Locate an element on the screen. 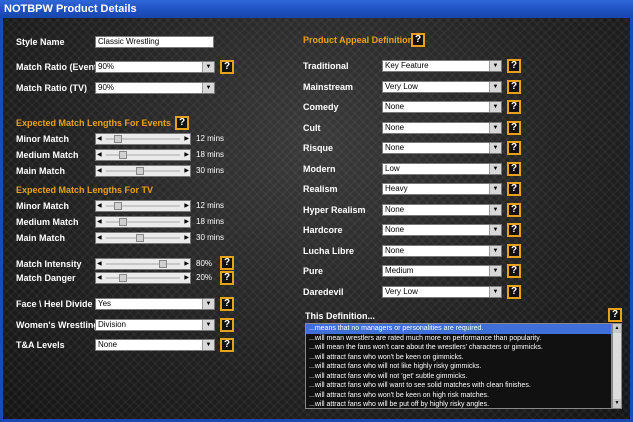  ta-levels-select: None ▼ is located at coordinates (155, 345).